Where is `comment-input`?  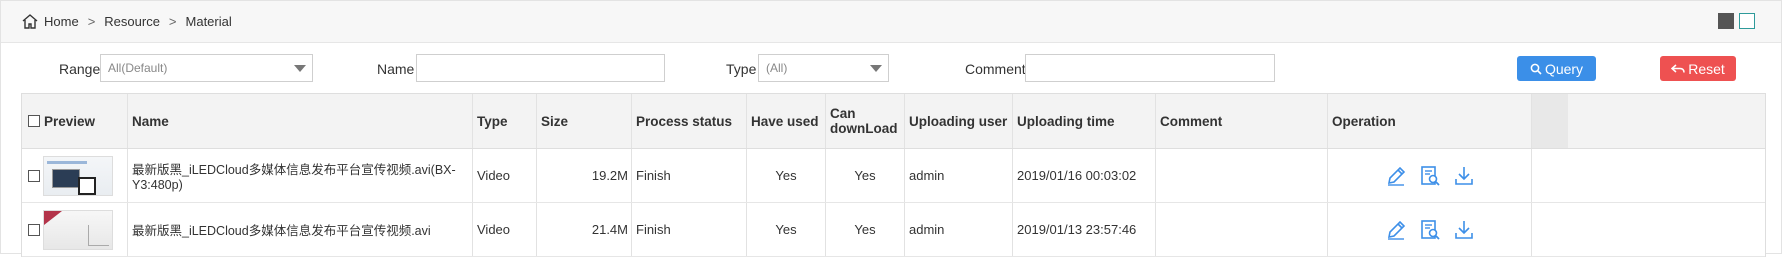
comment-input is located at coordinates (1150, 68).